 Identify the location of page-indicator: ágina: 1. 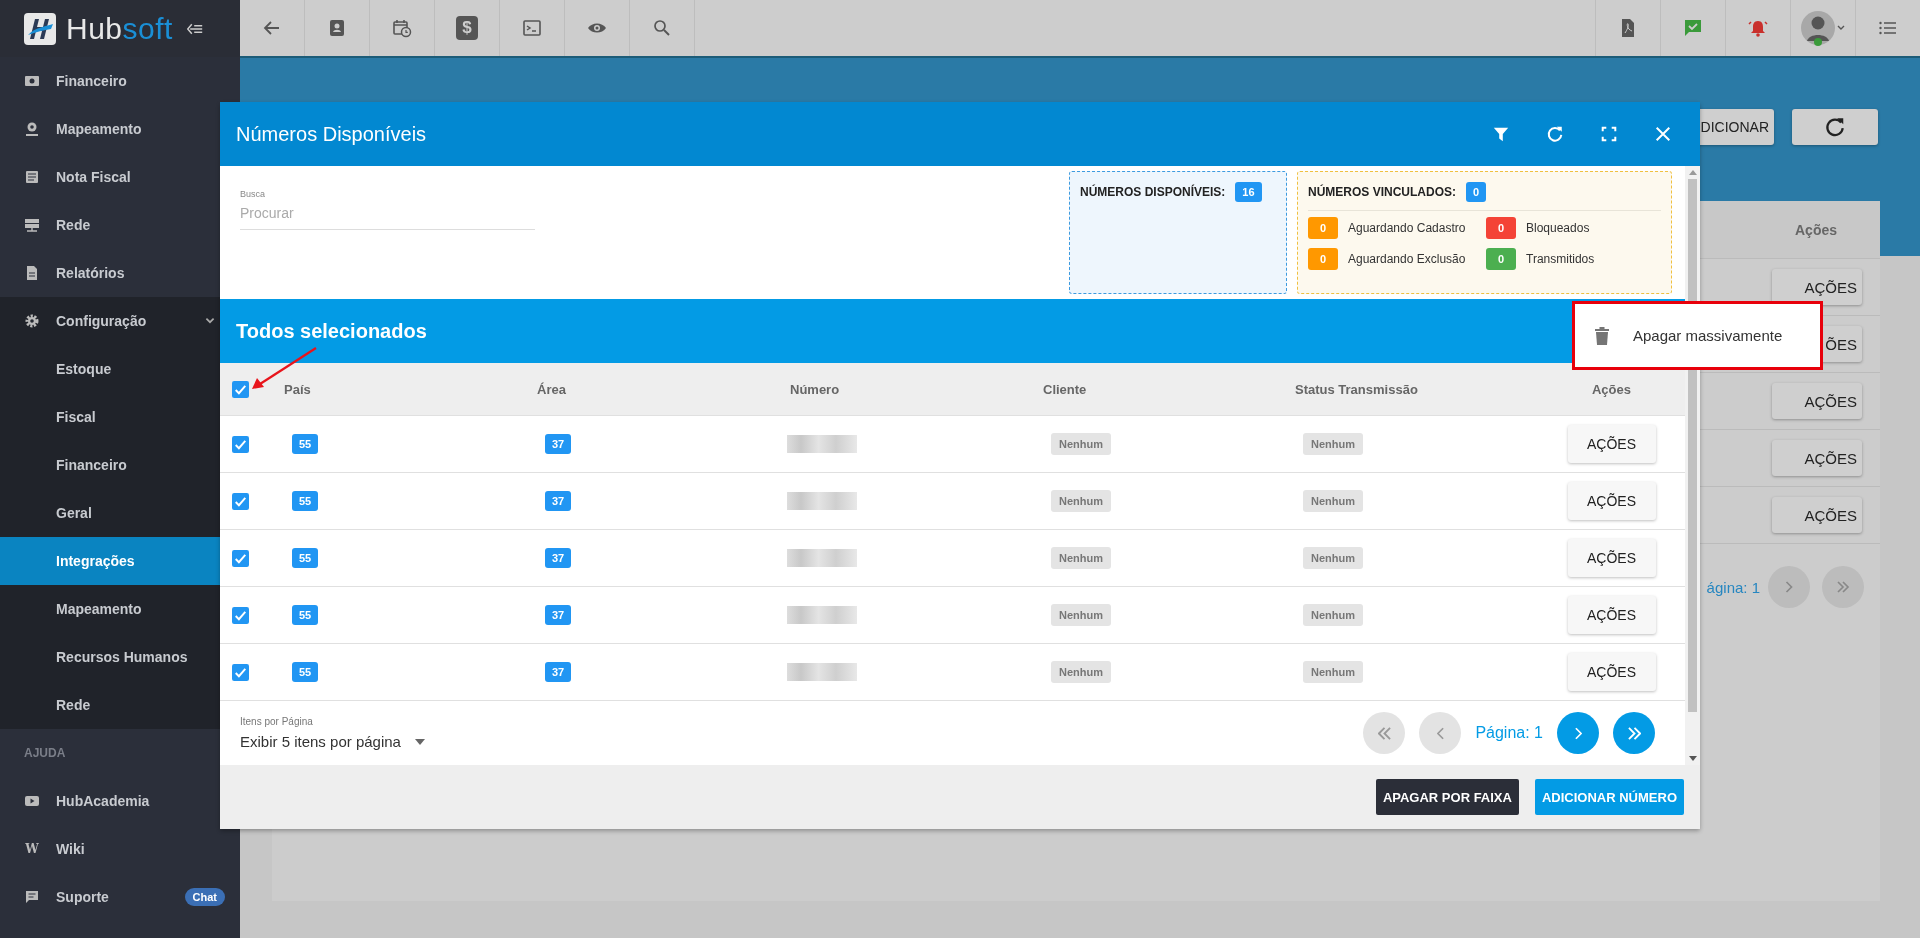
(1733, 587).